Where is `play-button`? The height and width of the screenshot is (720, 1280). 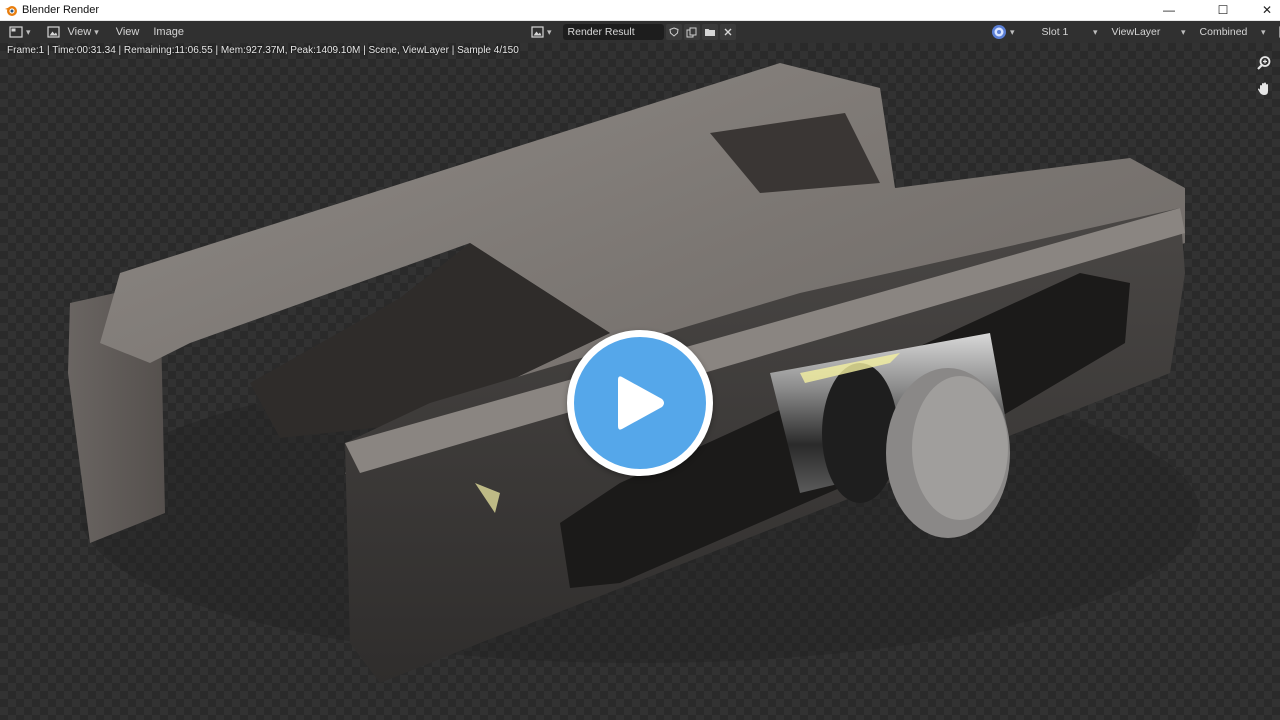 play-button is located at coordinates (640, 403).